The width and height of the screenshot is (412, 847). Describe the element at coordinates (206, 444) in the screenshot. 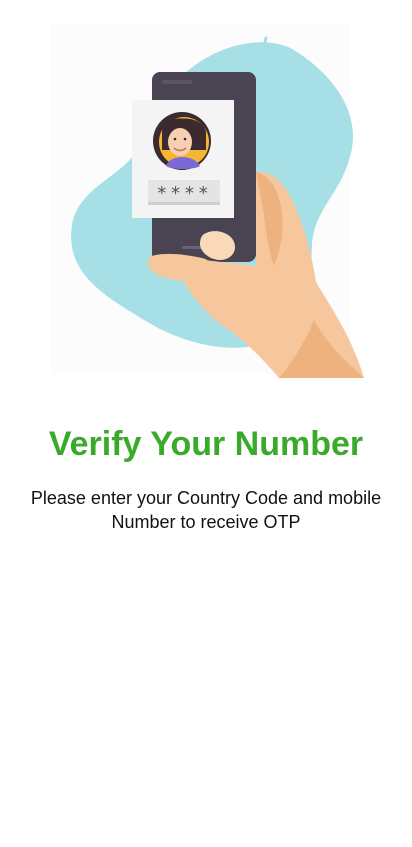

I see `page-title: Verify Your Number` at that location.